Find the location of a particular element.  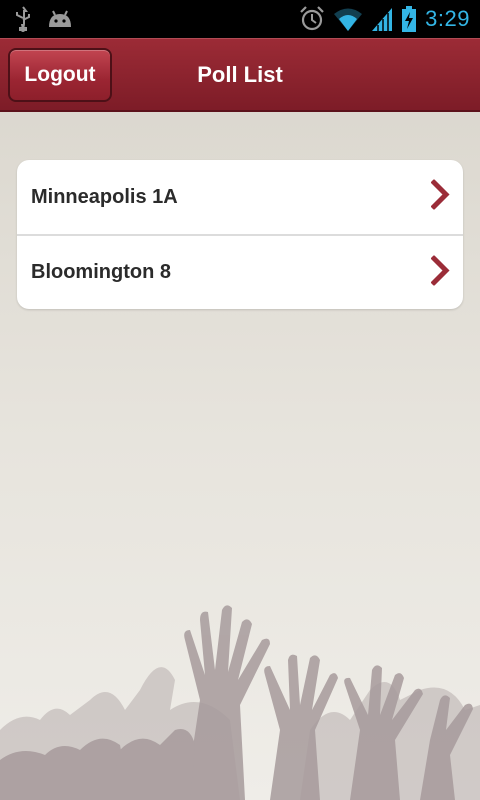

wifi-icon is located at coordinates (348, 19).